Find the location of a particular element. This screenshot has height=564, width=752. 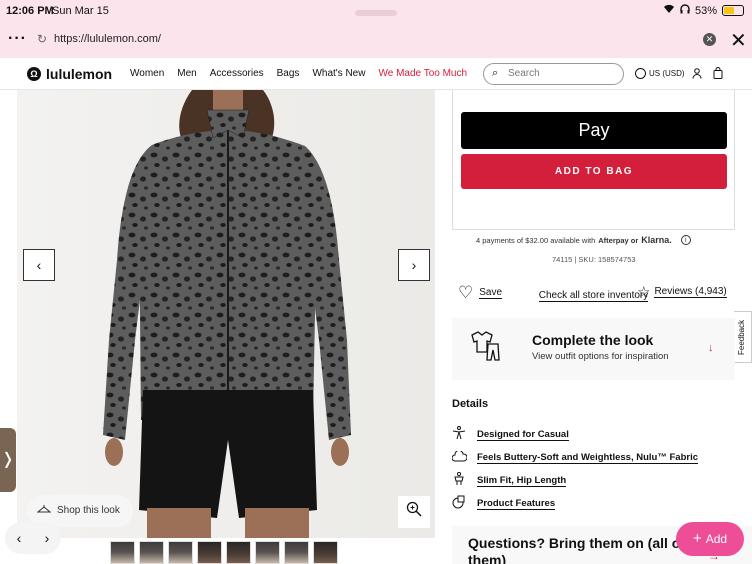

save-label: Save is located at coordinates (491, 293).